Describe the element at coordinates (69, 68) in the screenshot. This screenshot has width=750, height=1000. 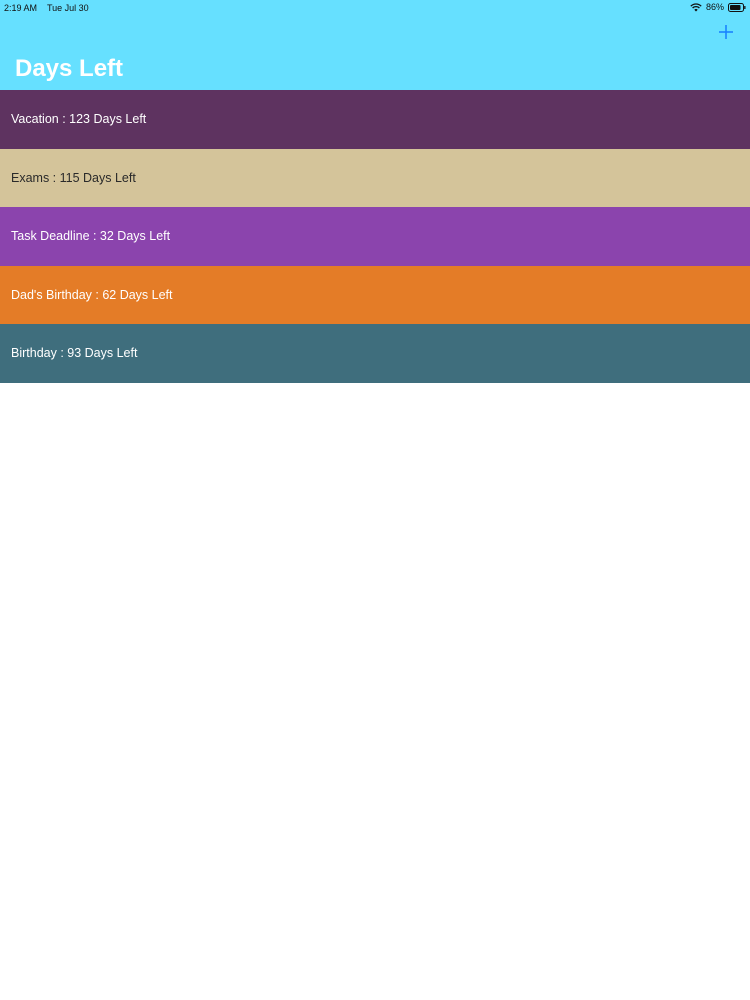
I see `page-title: Days Left` at that location.